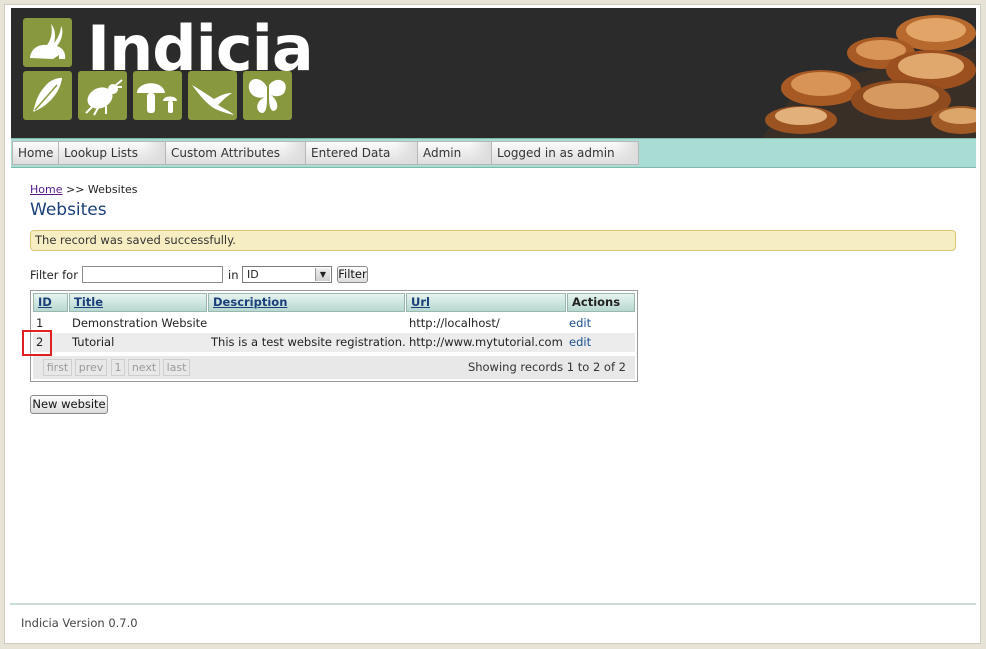 This screenshot has height=649, width=986. I want to click on page-title: Websites, so click(68, 210).